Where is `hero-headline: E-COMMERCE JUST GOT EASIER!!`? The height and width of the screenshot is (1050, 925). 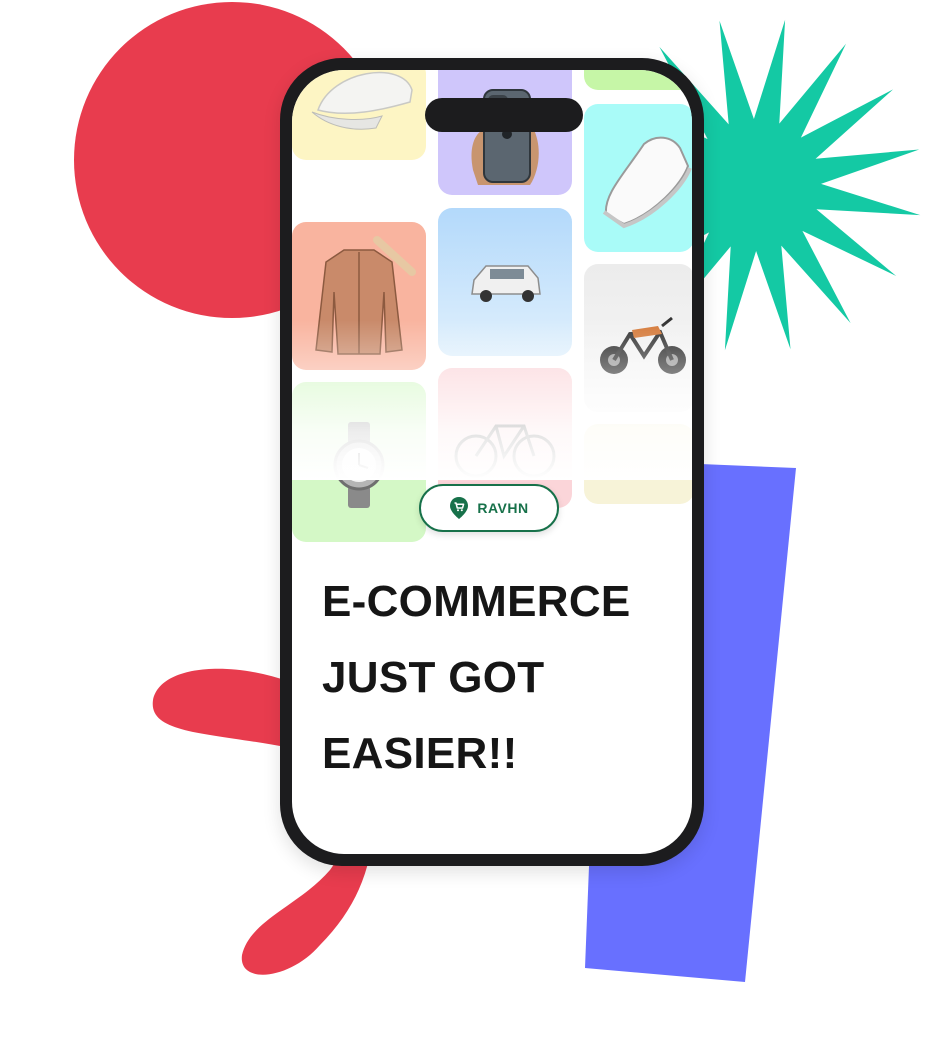
hero-headline: E-COMMERCE JUST GOT EASIER!! is located at coordinates (476, 678).